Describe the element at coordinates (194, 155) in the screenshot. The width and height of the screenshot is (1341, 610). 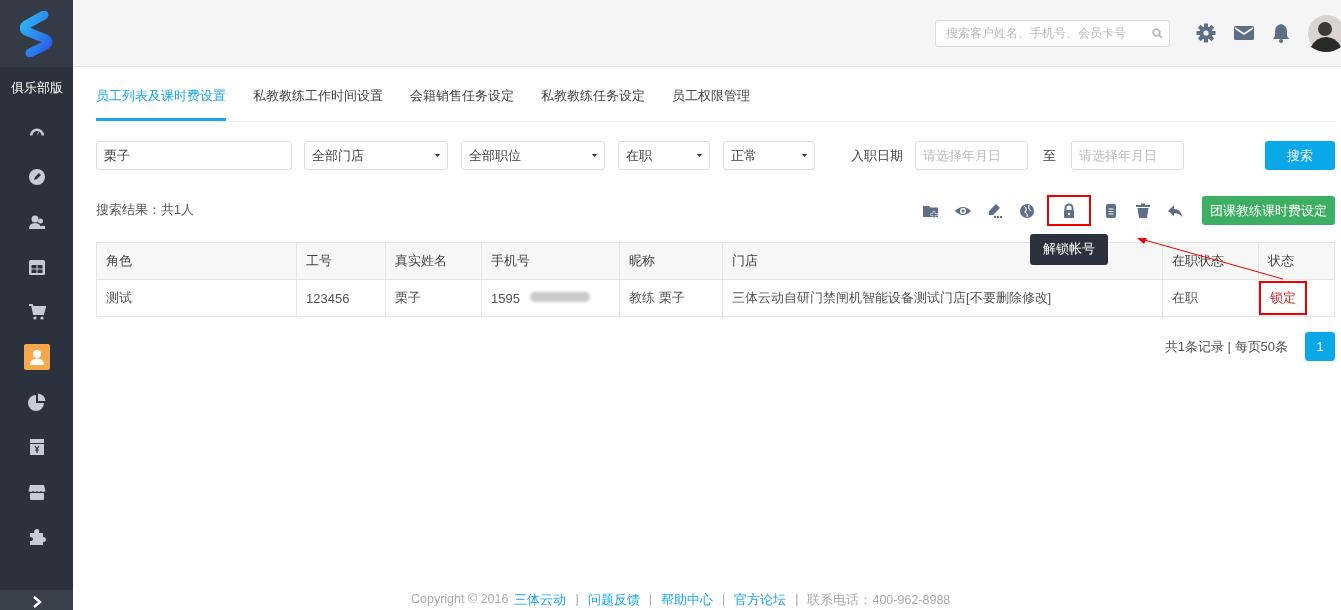
I see `name-field: 栗子` at that location.